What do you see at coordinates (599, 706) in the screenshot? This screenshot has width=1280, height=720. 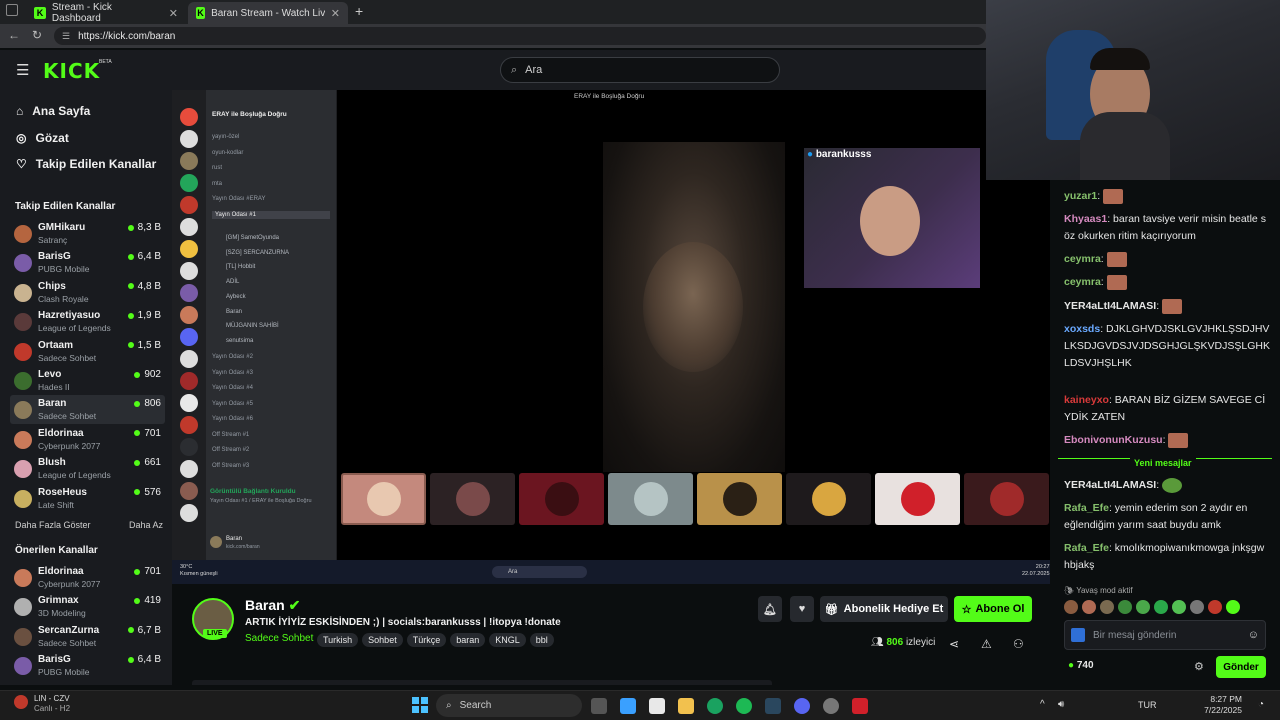 I see `task-view-icon` at bounding box center [599, 706].